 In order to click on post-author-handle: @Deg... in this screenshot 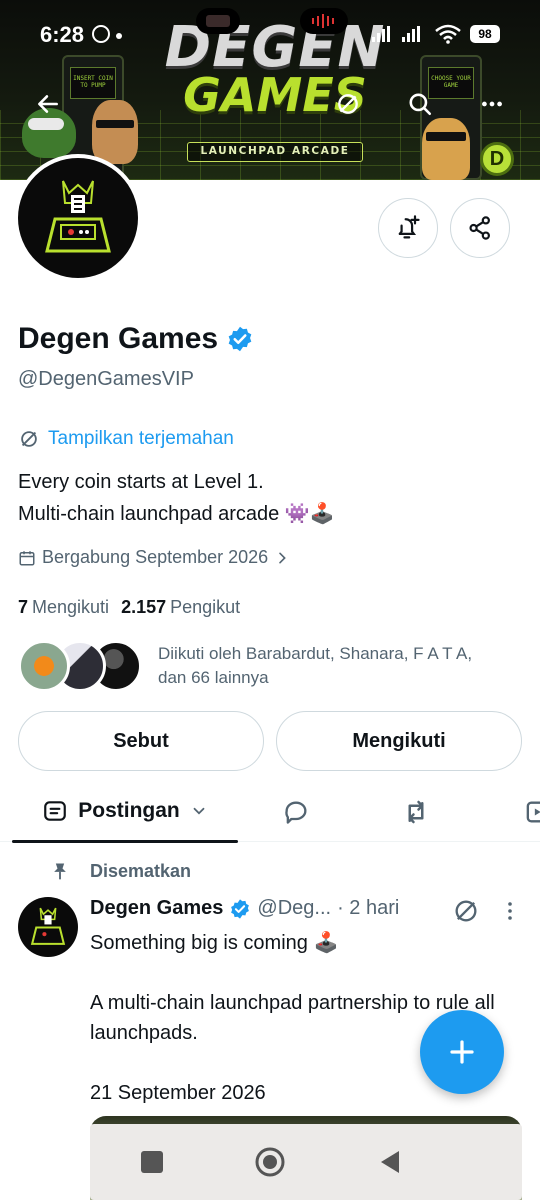, I will do `click(294, 908)`.